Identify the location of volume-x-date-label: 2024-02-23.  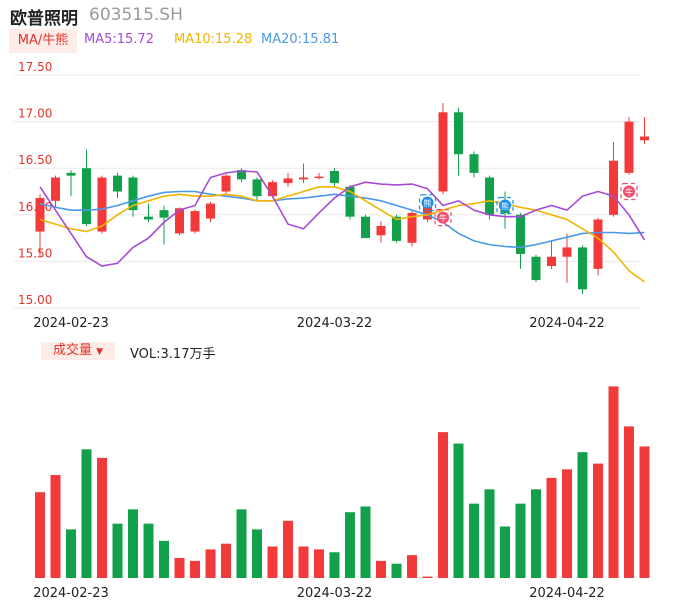
(71, 593).